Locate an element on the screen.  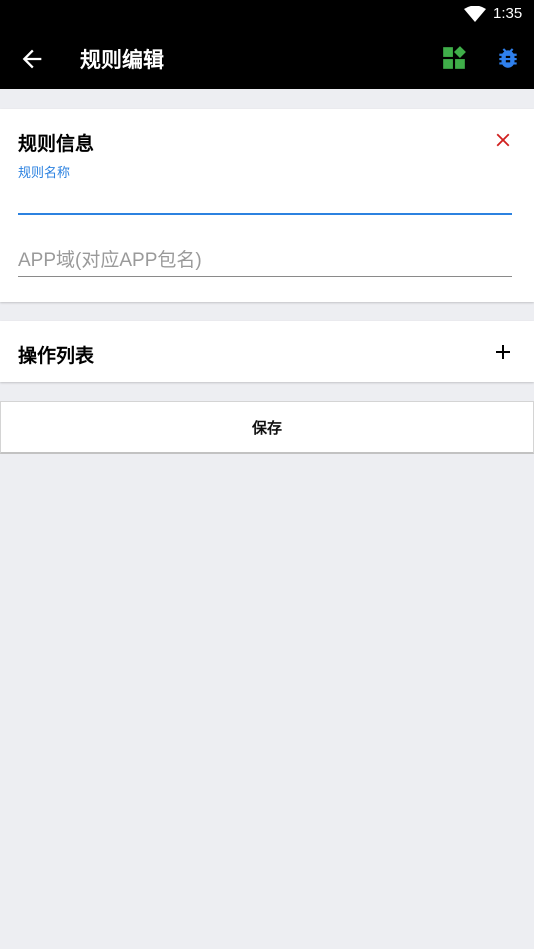
page-title: 规则编辑 is located at coordinates (122, 60).